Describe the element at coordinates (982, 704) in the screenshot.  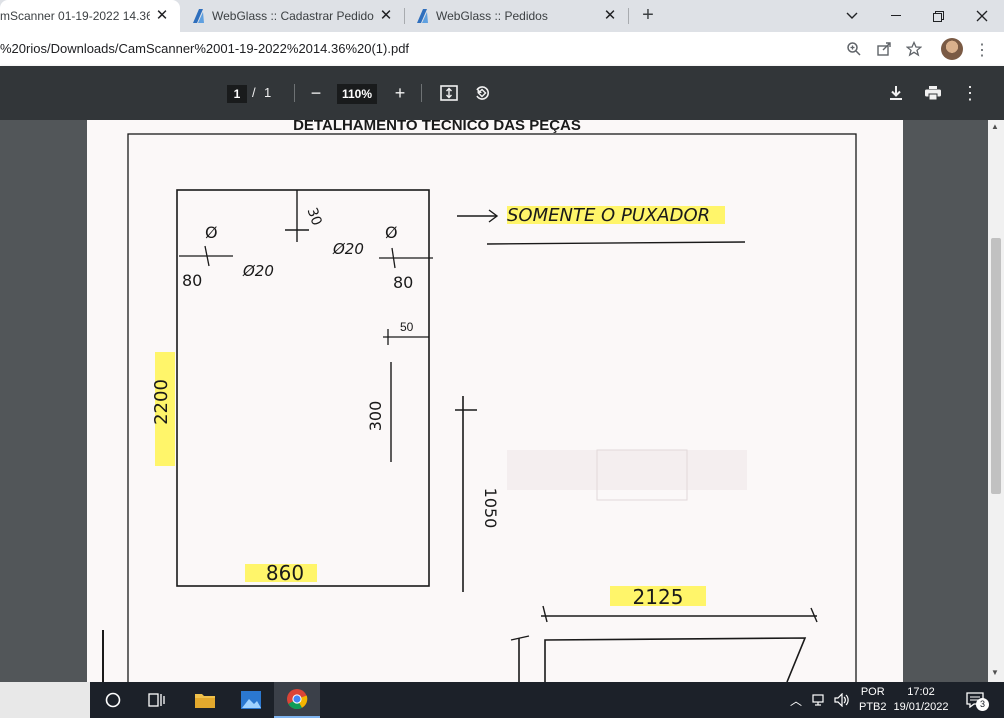
I see `notification-count-badge: 3` at that location.